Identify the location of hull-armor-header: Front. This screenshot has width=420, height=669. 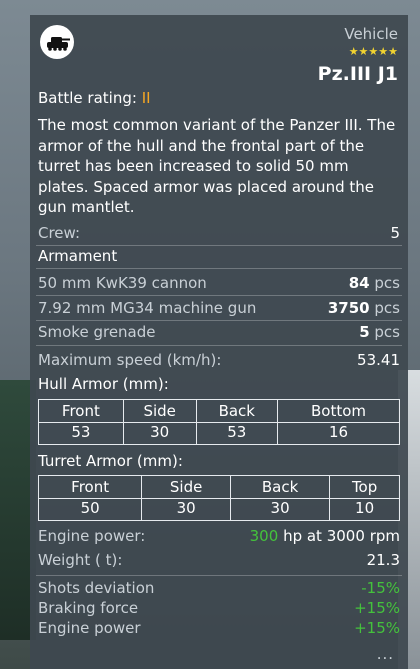
(81, 411).